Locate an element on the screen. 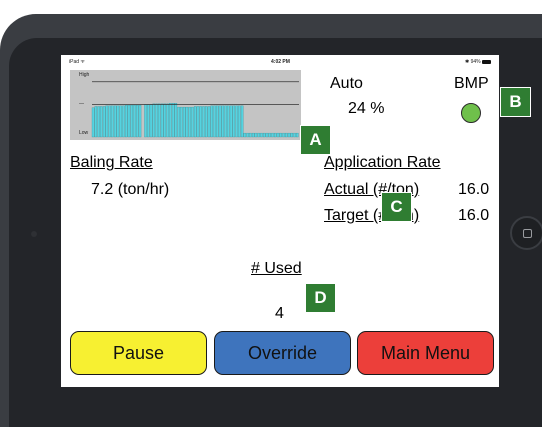  callout-c: C is located at coordinates (396, 207).